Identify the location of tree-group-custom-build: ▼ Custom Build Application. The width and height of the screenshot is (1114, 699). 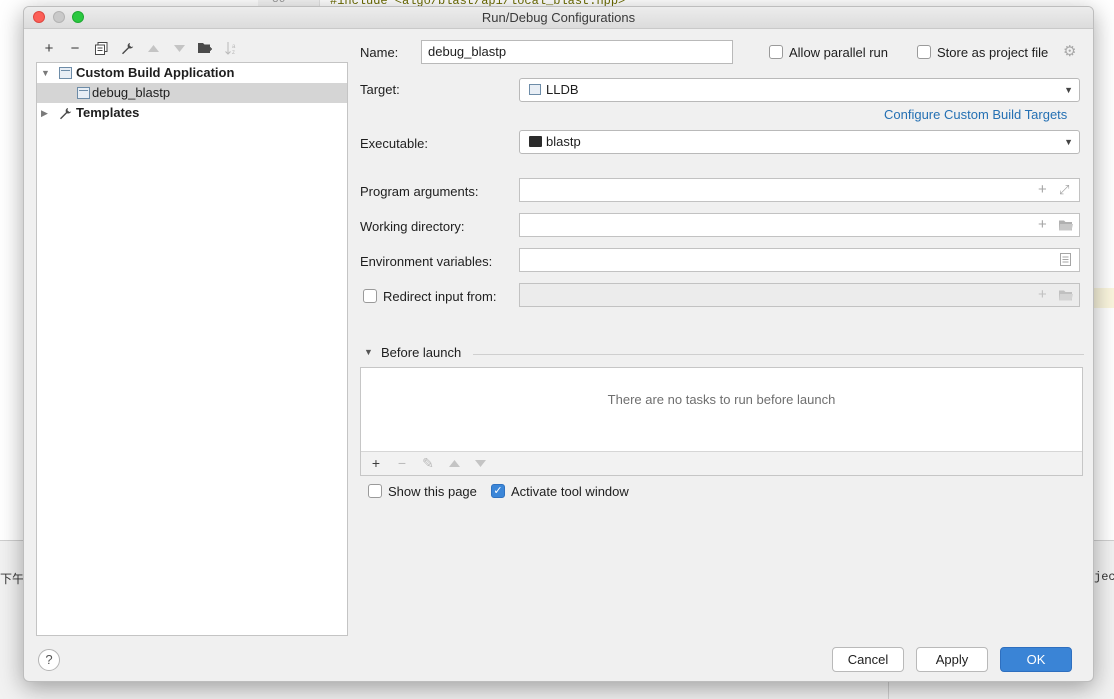
(192, 73).